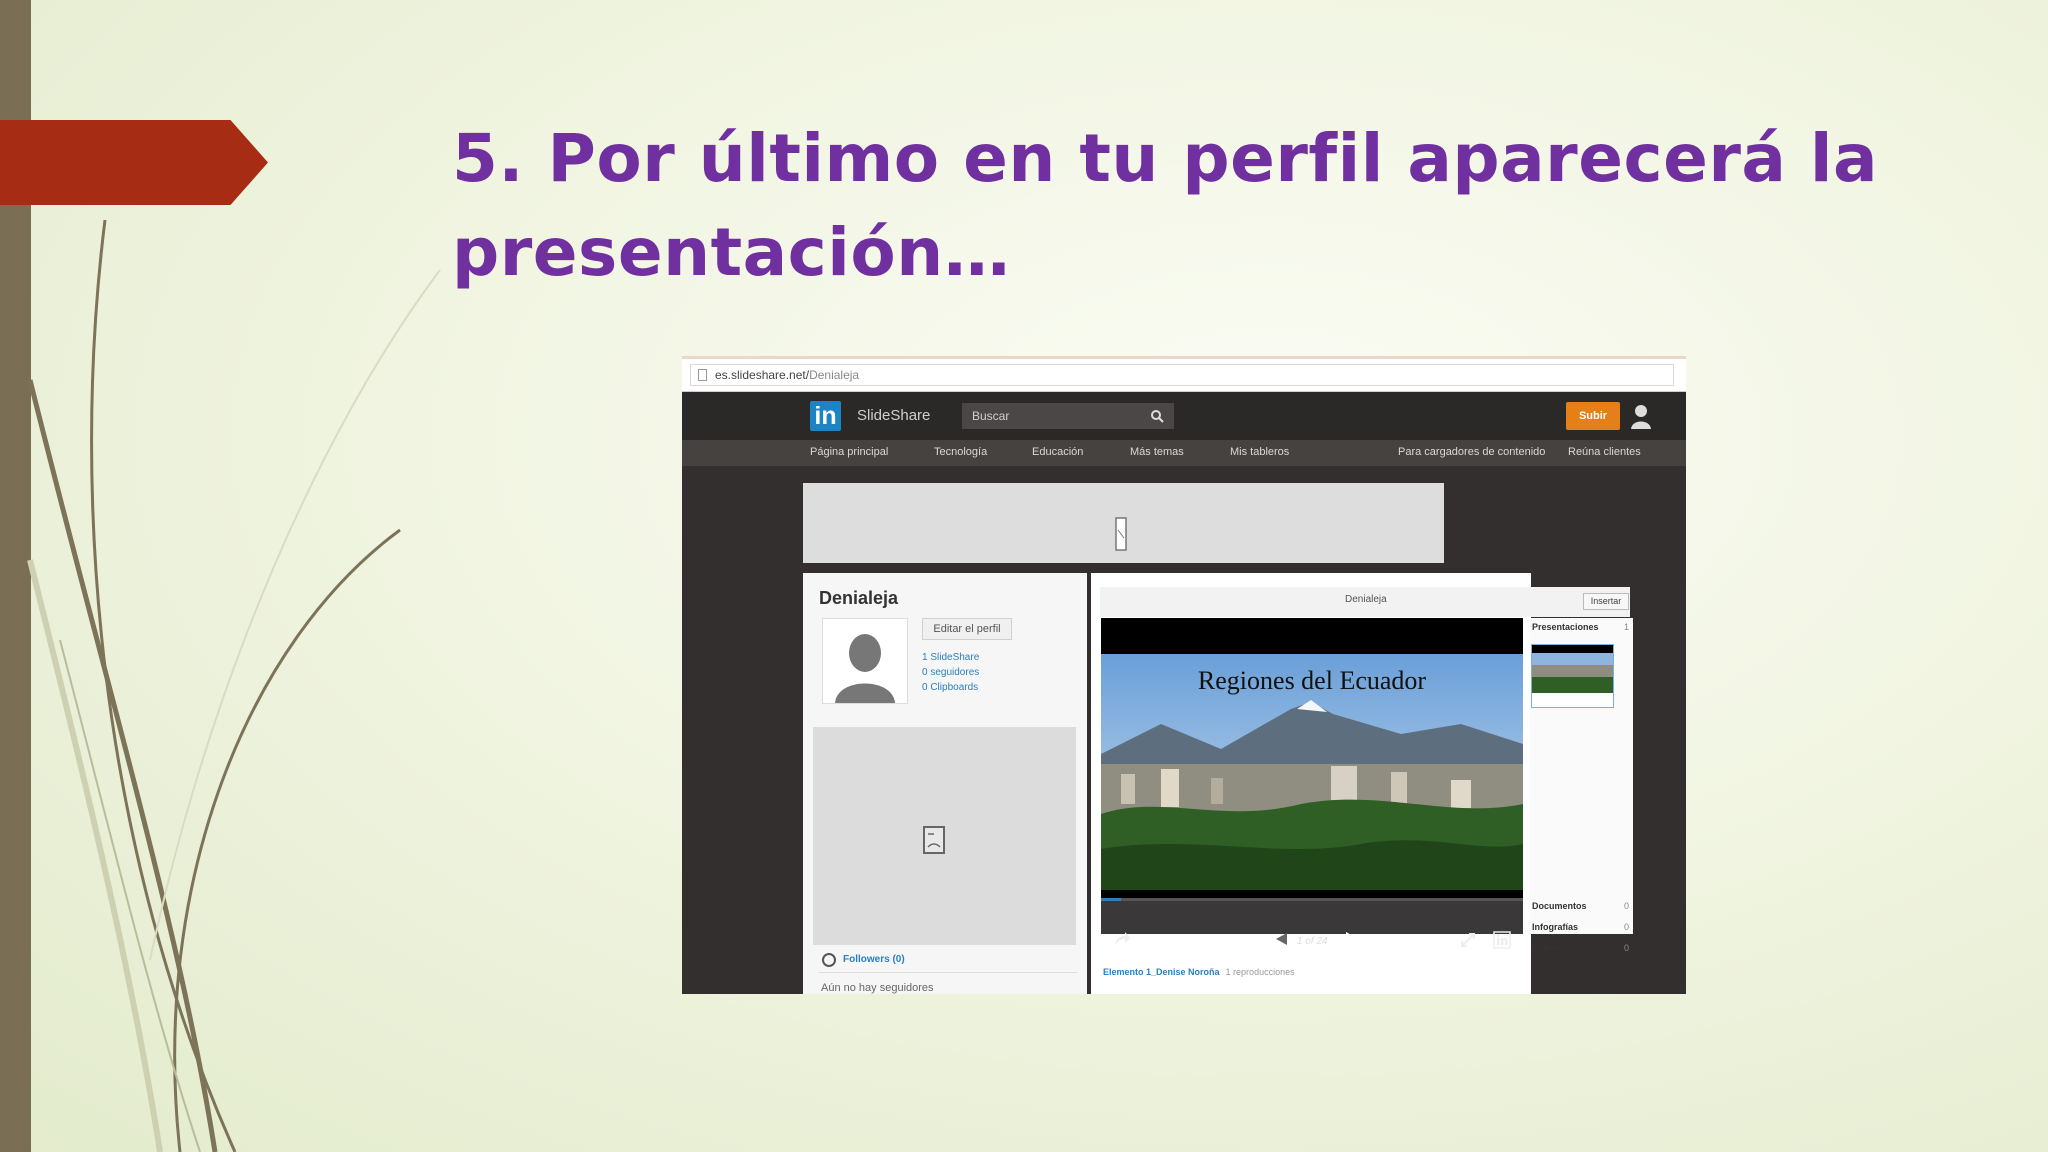 The height and width of the screenshot is (1152, 2048). I want to click on caption-title: Elemento 1_Denise Noroña, so click(1161, 972).